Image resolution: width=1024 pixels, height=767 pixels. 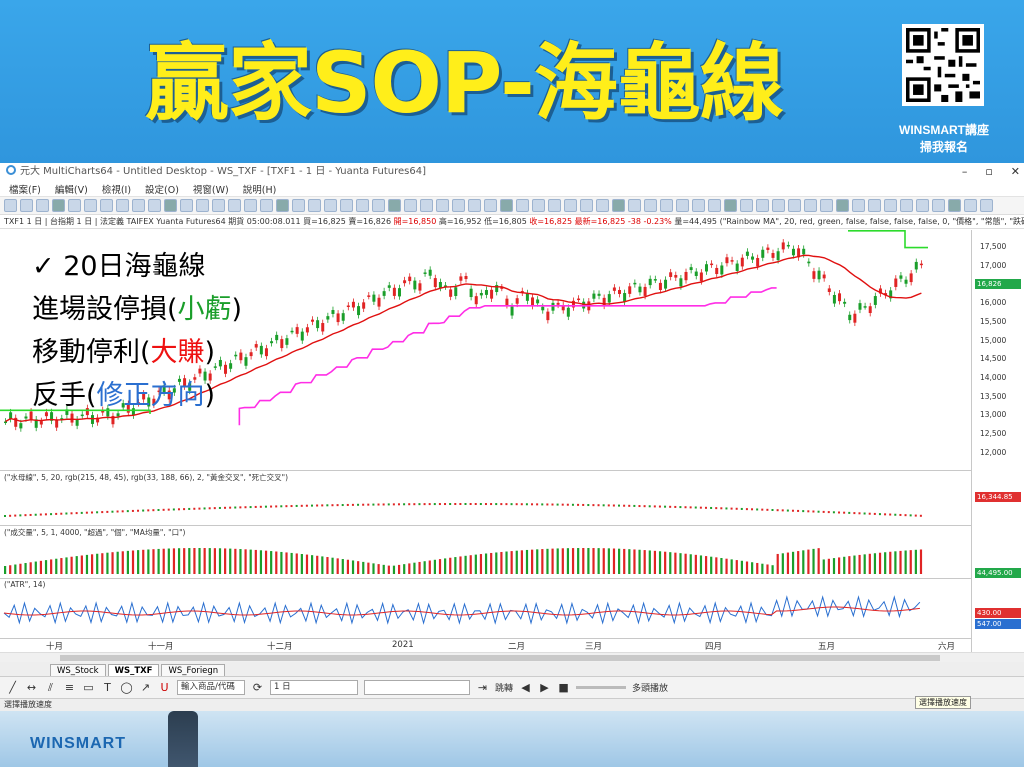 What do you see at coordinates (482, 687) in the screenshot?
I see `jump-icon: ⇥` at bounding box center [482, 687].